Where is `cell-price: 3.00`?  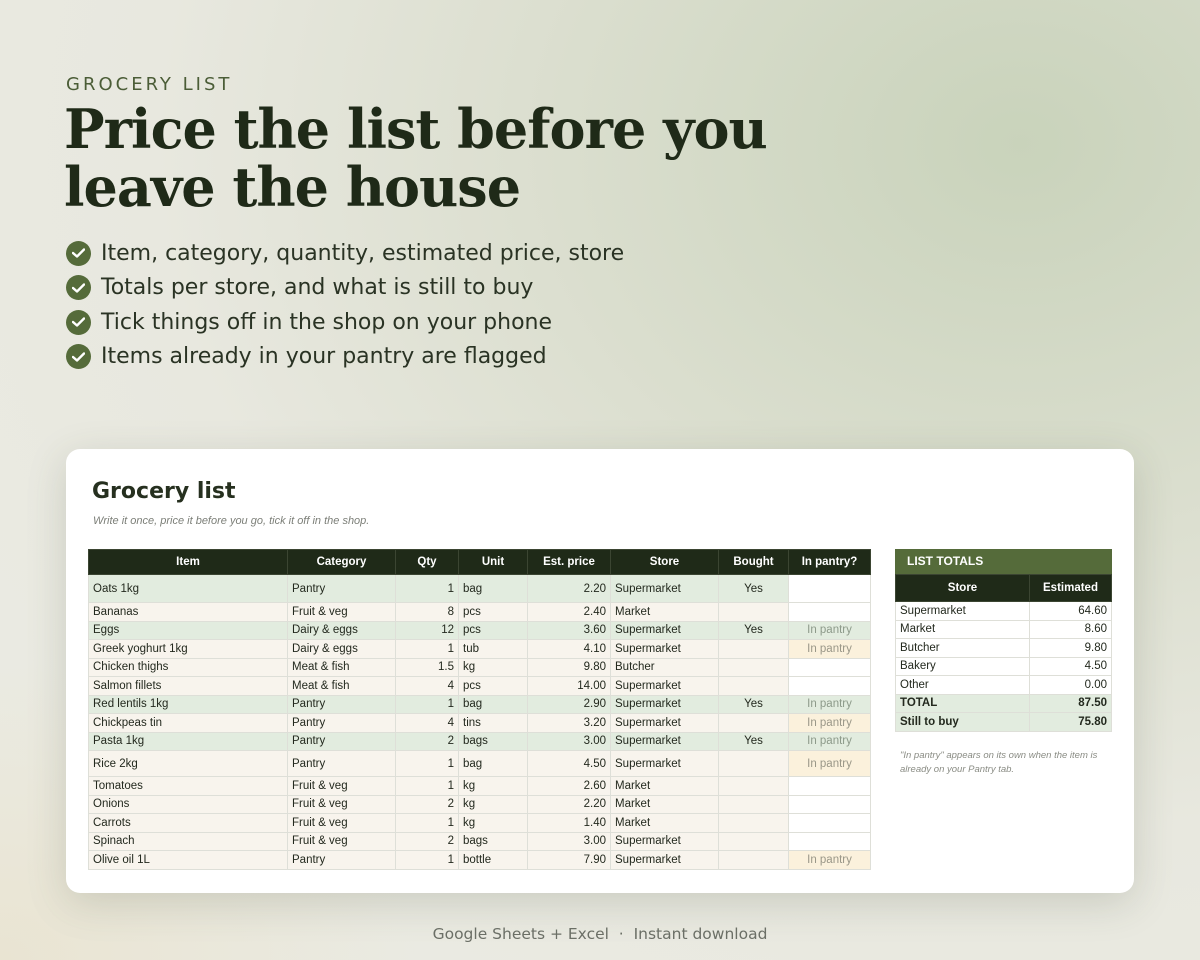 cell-price: 3.00 is located at coordinates (569, 741).